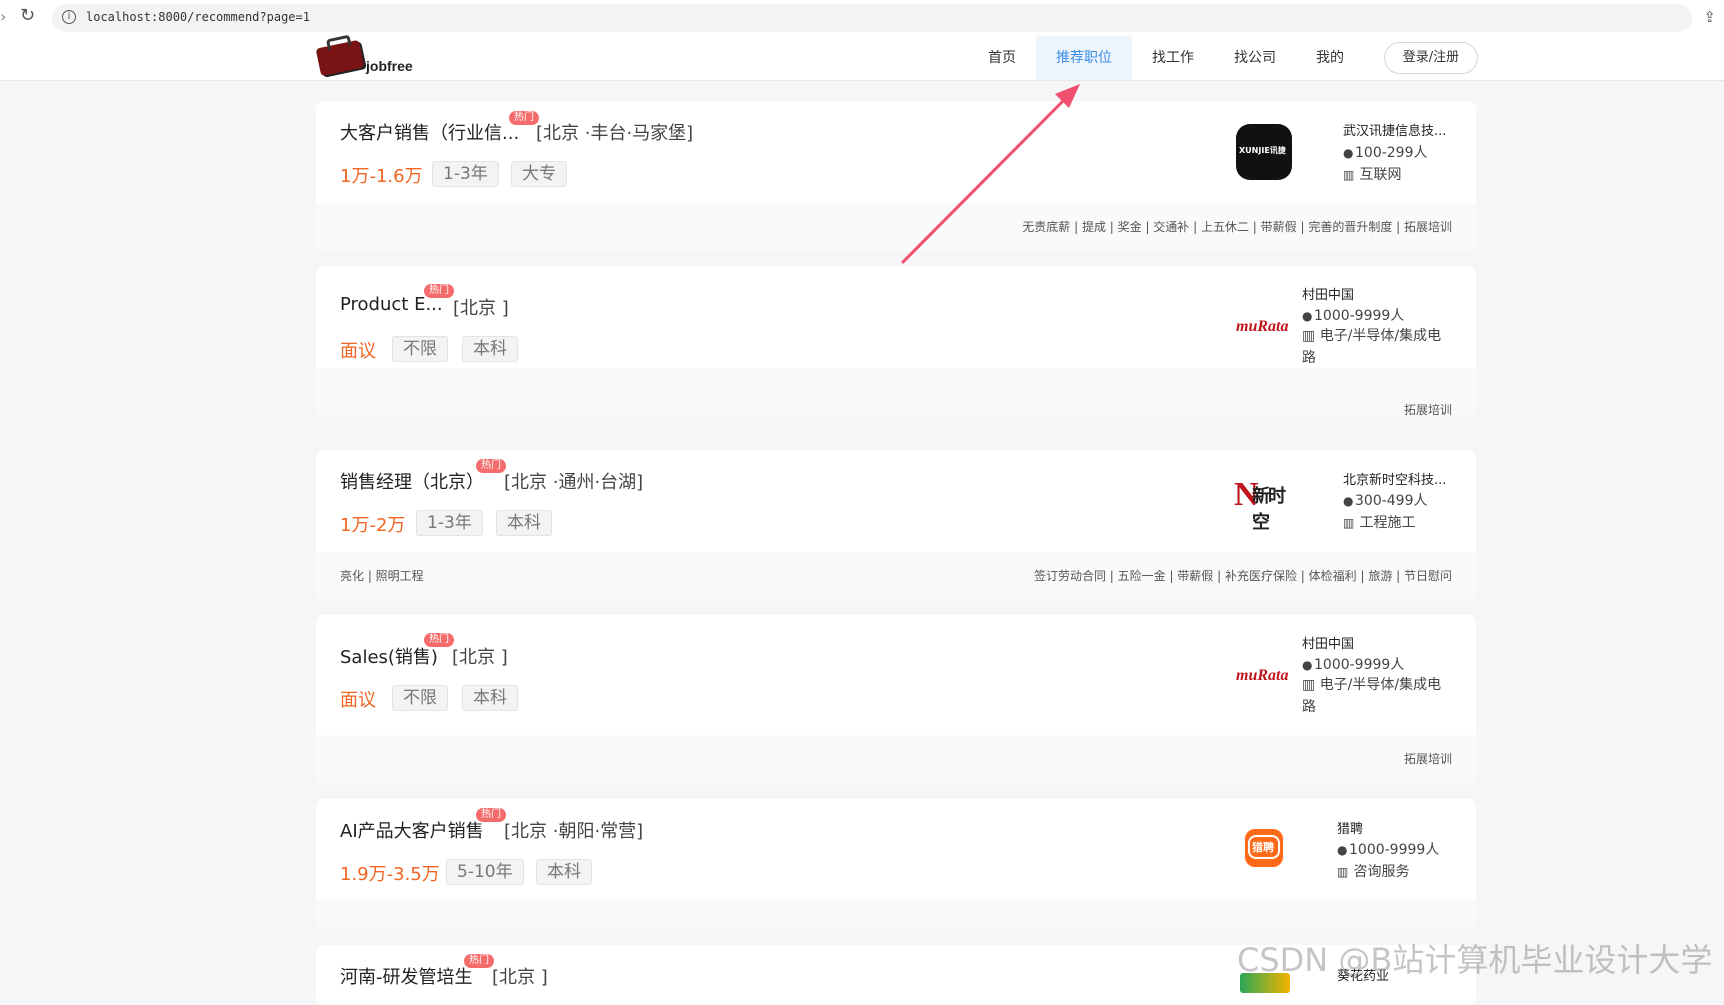 This screenshot has height=1005, width=1724. Describe the element at coordinates (985, 179) in the screenshot. I see `annotation-arrow-line` at that location.